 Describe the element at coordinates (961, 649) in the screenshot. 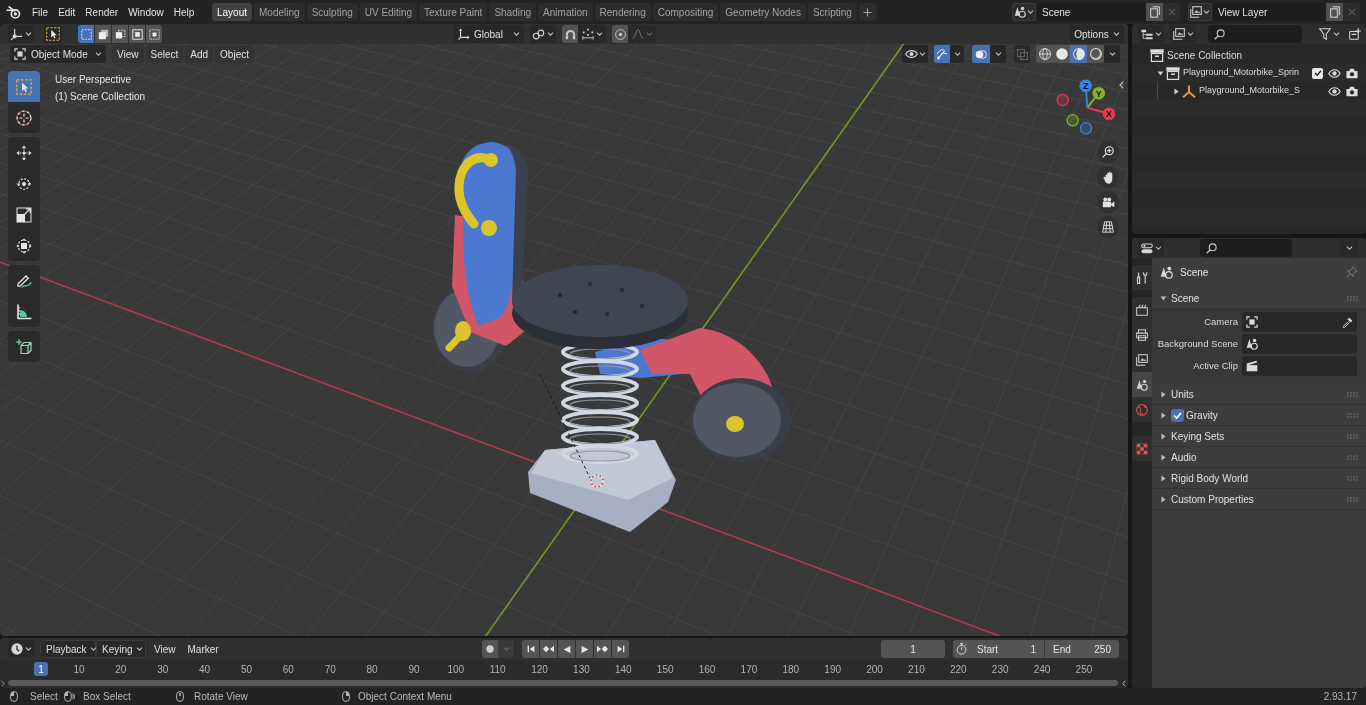

I see `preview-range-button` at that location.